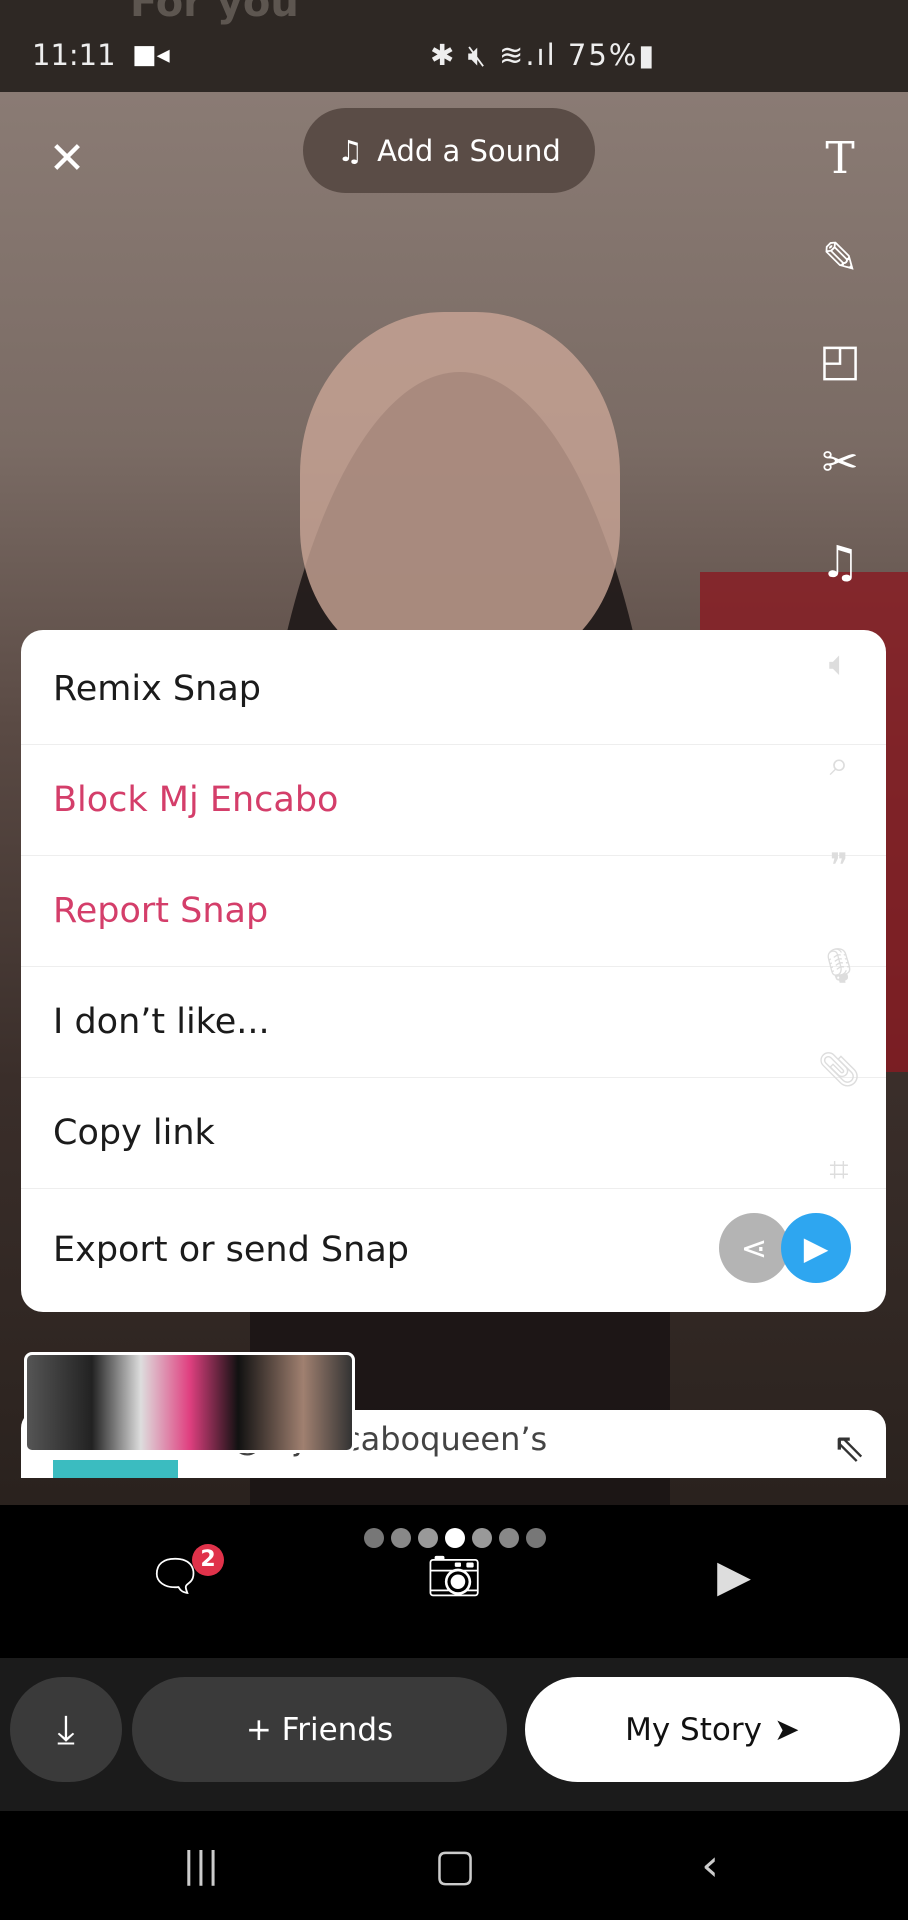  I want to click on menu-item-label: Report Snap, so click(161, 911).